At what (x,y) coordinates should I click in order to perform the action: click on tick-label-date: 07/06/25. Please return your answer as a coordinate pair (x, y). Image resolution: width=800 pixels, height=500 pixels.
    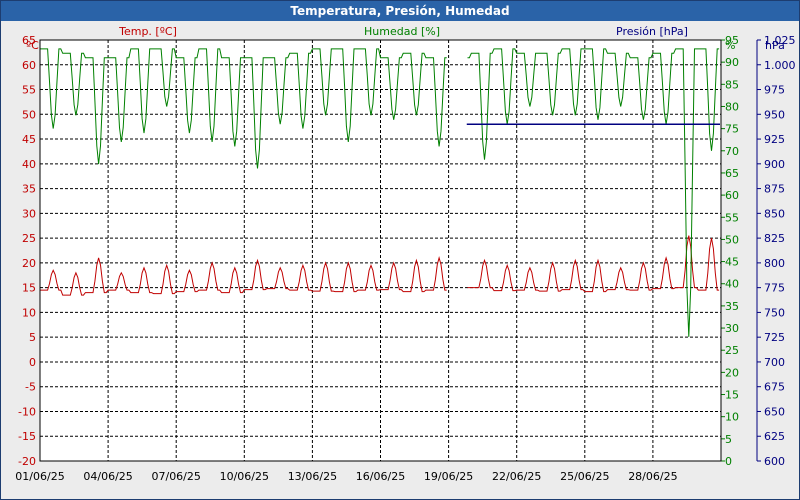
    Looking at the image, I should click on (175, 476).